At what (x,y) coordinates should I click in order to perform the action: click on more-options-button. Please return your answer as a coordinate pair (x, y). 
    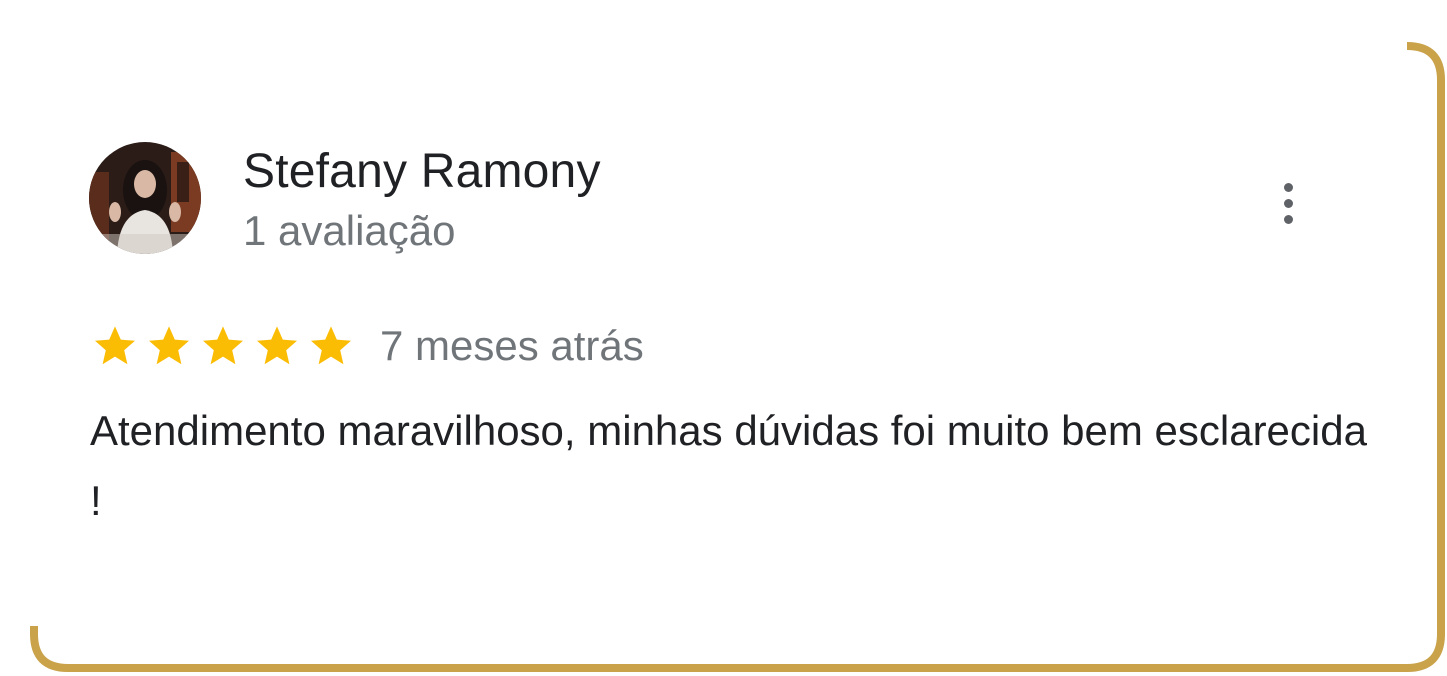
    Looking at the image, I should click on (1288, 203).